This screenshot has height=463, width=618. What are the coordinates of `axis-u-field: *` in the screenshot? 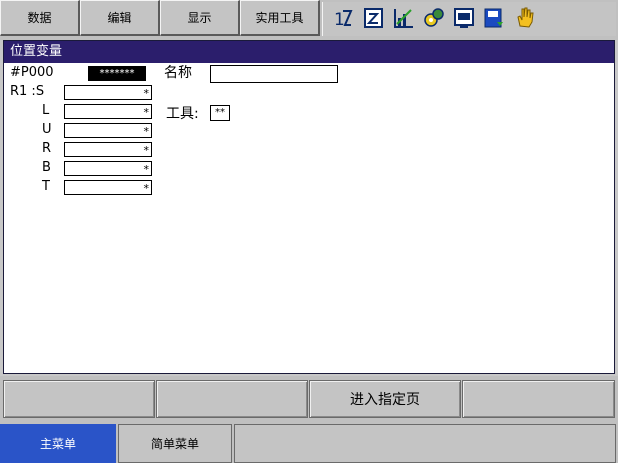 It's located at (108, 130).